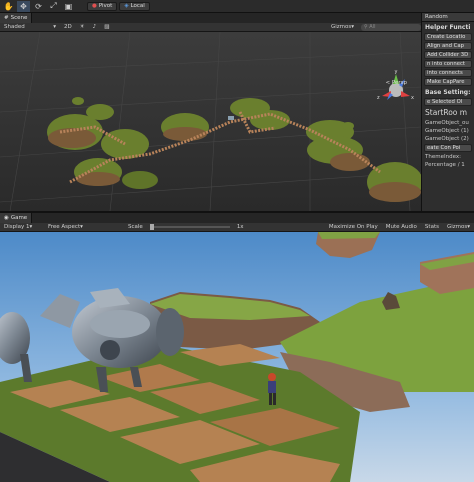 The width and height of the screenshot is (474, 482). What do you see at coordinates (30, 27) in the screenshot?
I see `shading-dropdown: Shaded ▾` at bounding box center [30, 27].